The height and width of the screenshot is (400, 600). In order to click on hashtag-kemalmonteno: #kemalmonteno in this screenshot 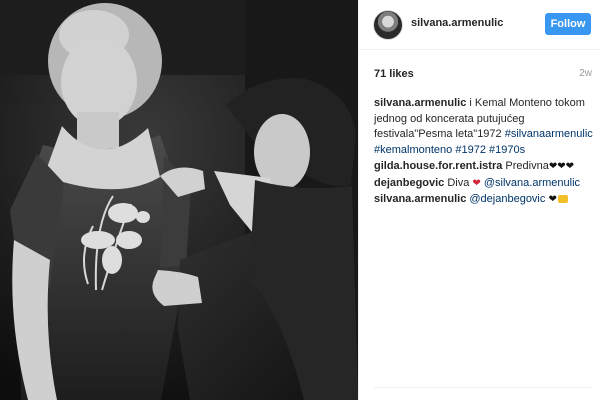, I will do `click(413, 150)`.